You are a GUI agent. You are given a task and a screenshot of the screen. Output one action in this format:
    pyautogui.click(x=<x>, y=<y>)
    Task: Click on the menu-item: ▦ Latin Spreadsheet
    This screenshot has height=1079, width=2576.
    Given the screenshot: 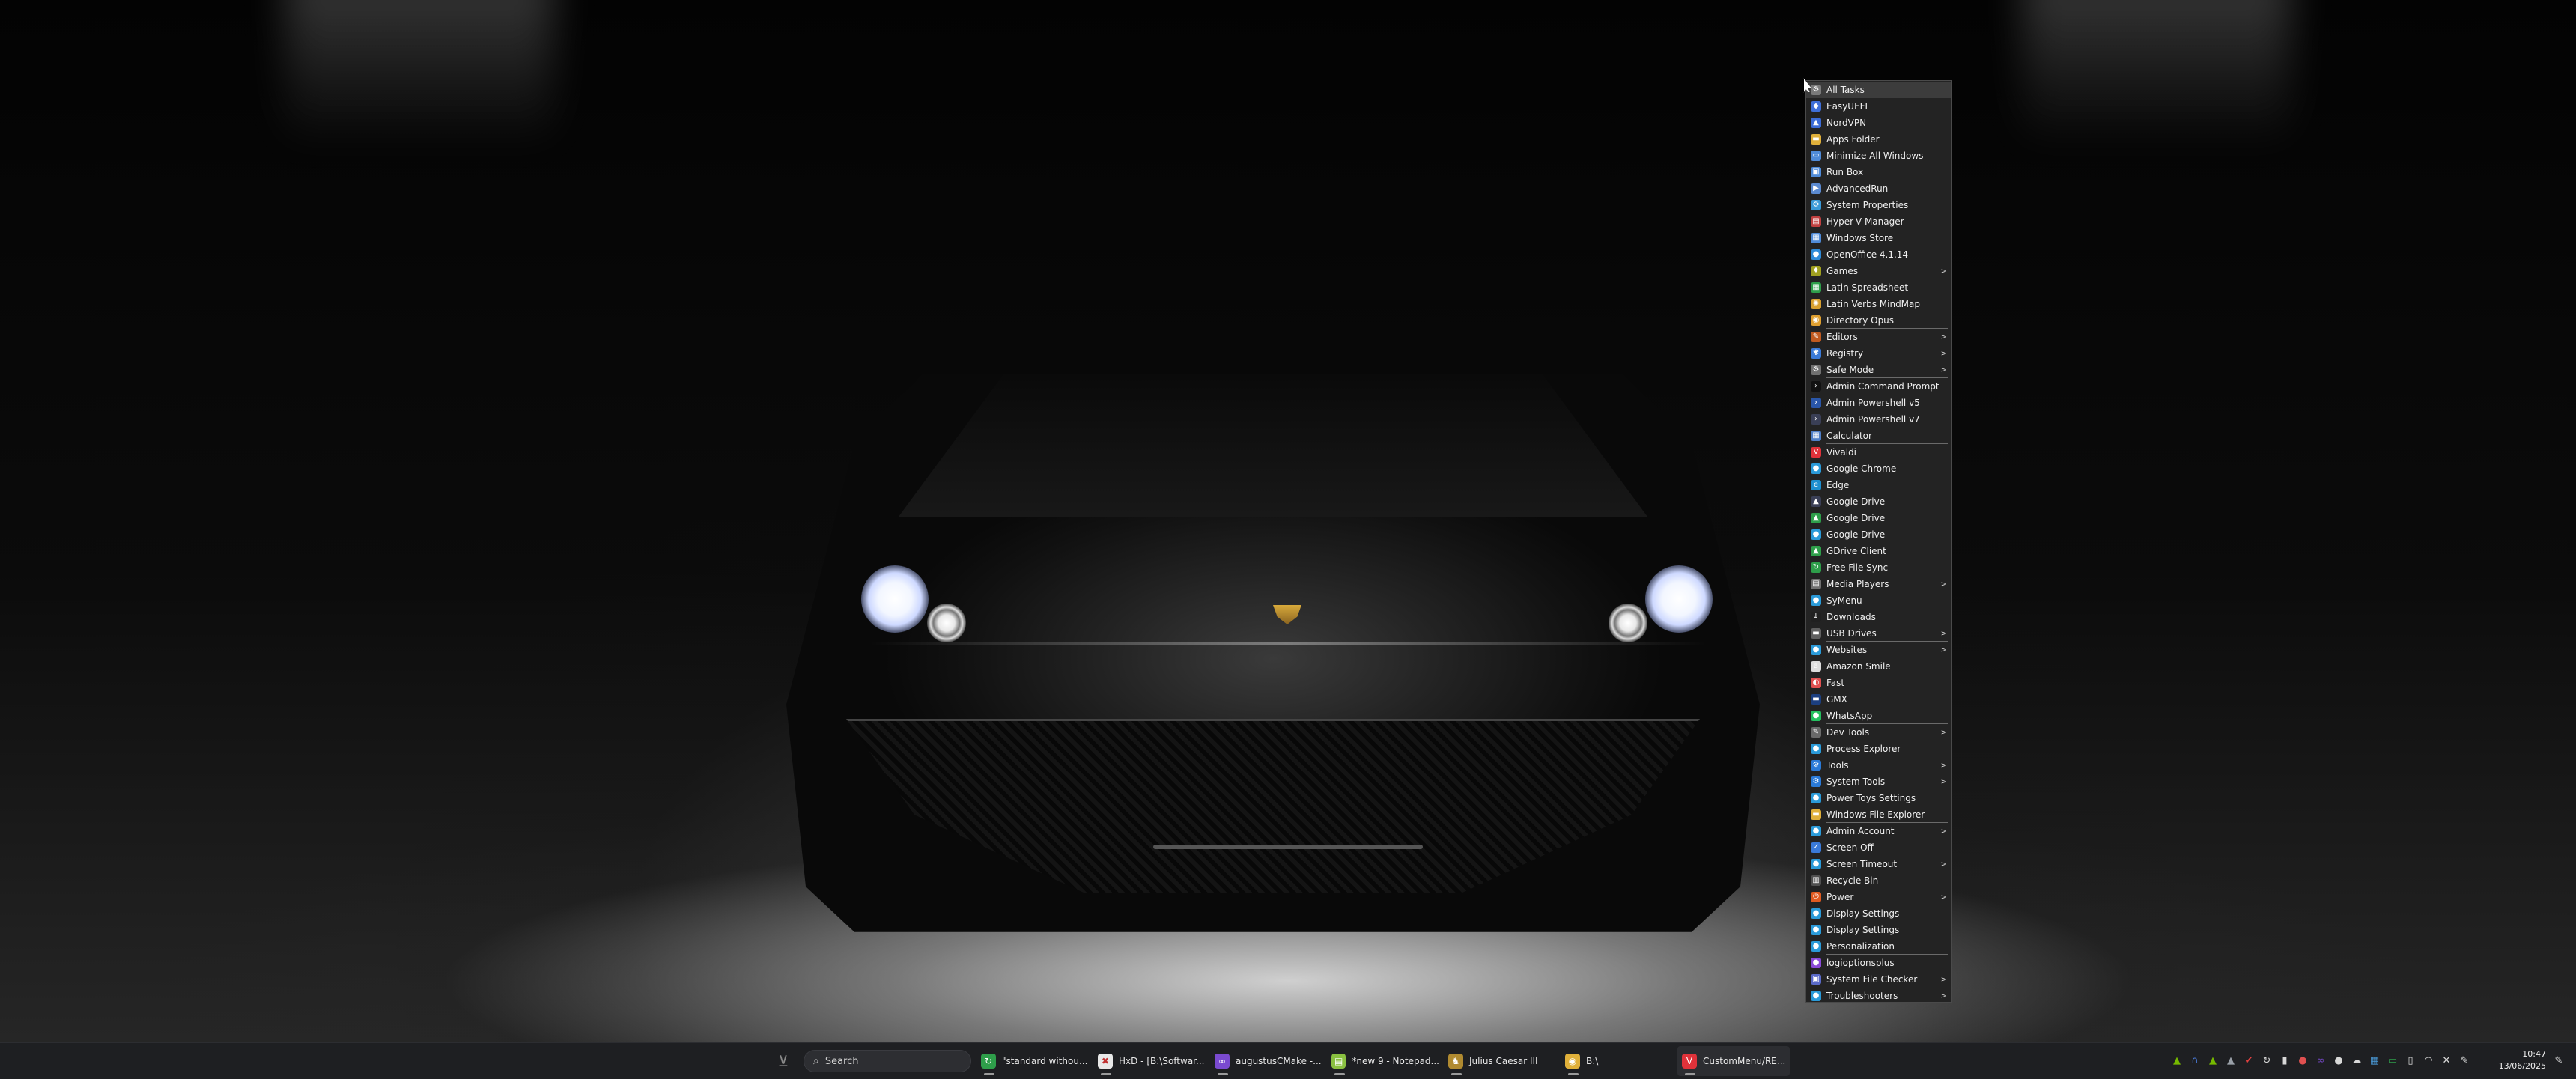 What is the action you would take?
    pyautogui.click(x=1878, y=287)
    